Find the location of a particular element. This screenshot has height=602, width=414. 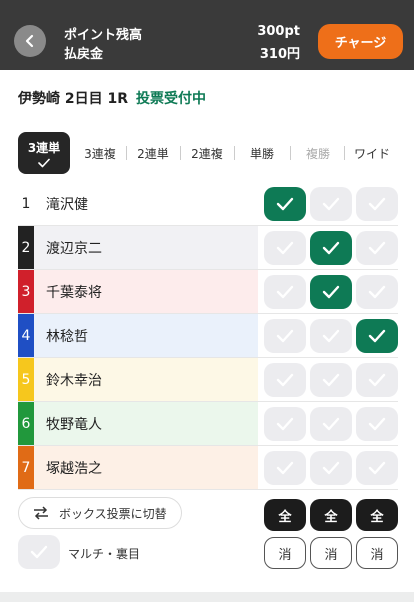

tab-3: 2連単 is located at coordinates (153, 153).